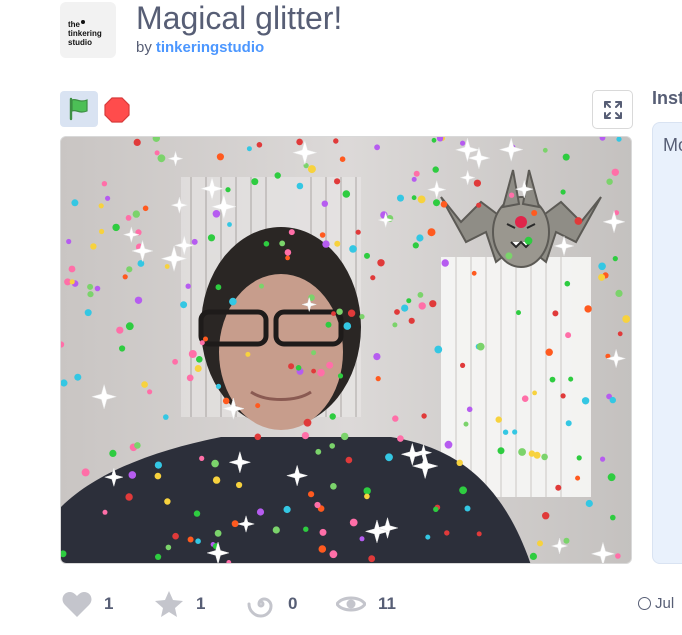  I want to click on studio-logo: the tinkering studio, so click(88, 30).